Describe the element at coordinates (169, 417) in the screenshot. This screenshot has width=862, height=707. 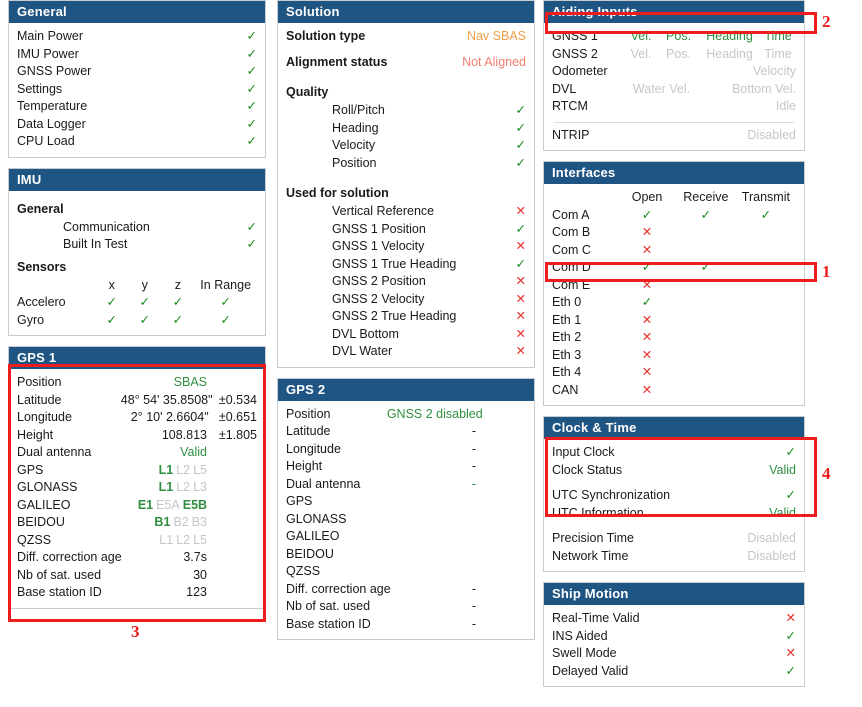
I see `gps-row-value: 2° 10' 2.6604"` at that location.